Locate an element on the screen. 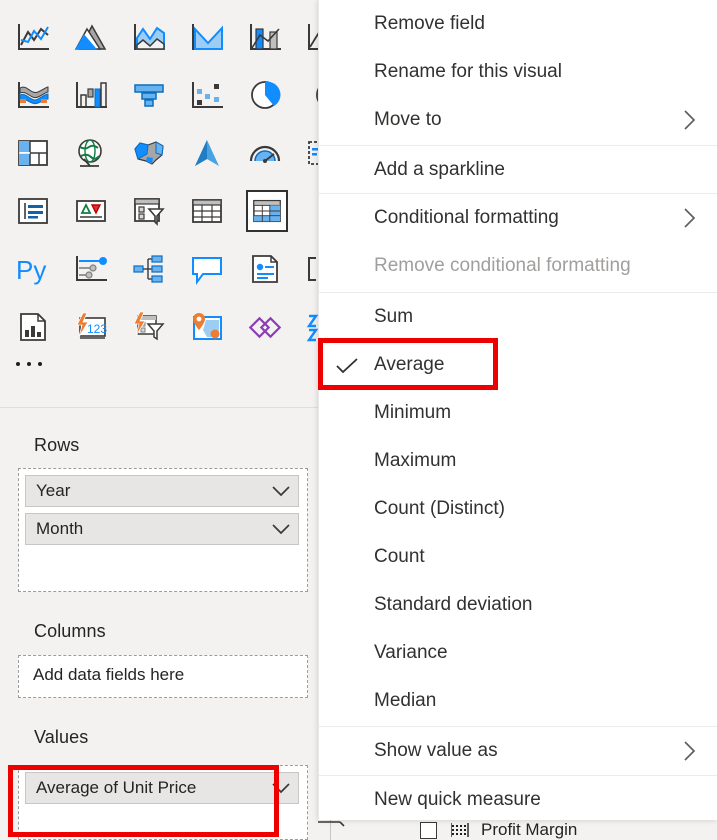 The image size is (717, 840). line-chart-icon is located at coordinates (33, 37).